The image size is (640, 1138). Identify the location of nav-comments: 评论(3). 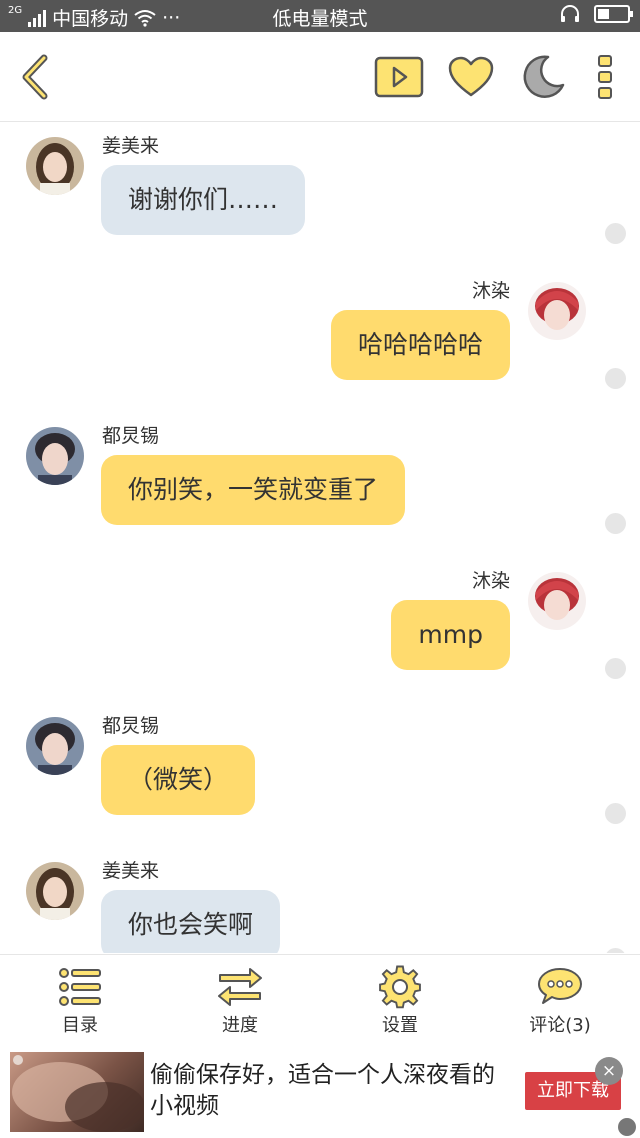
(560, 999).